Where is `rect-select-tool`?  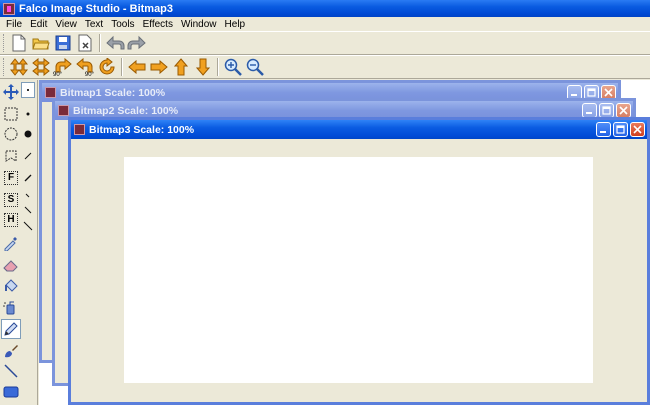 rect-select-tool is located at coordinates (11, 114).